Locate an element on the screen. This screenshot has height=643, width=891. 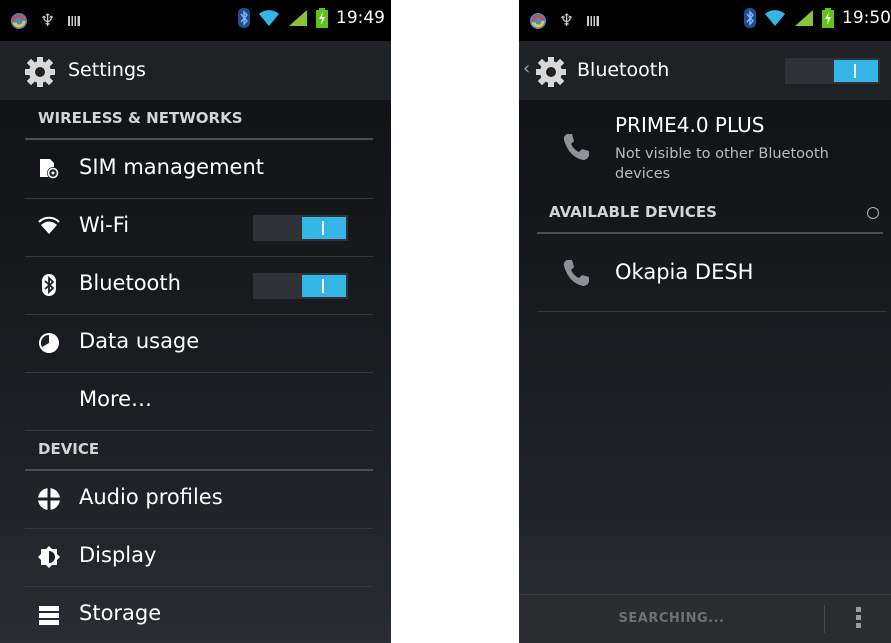
page-title: Bluetooth is located at coordinates (623, 70).